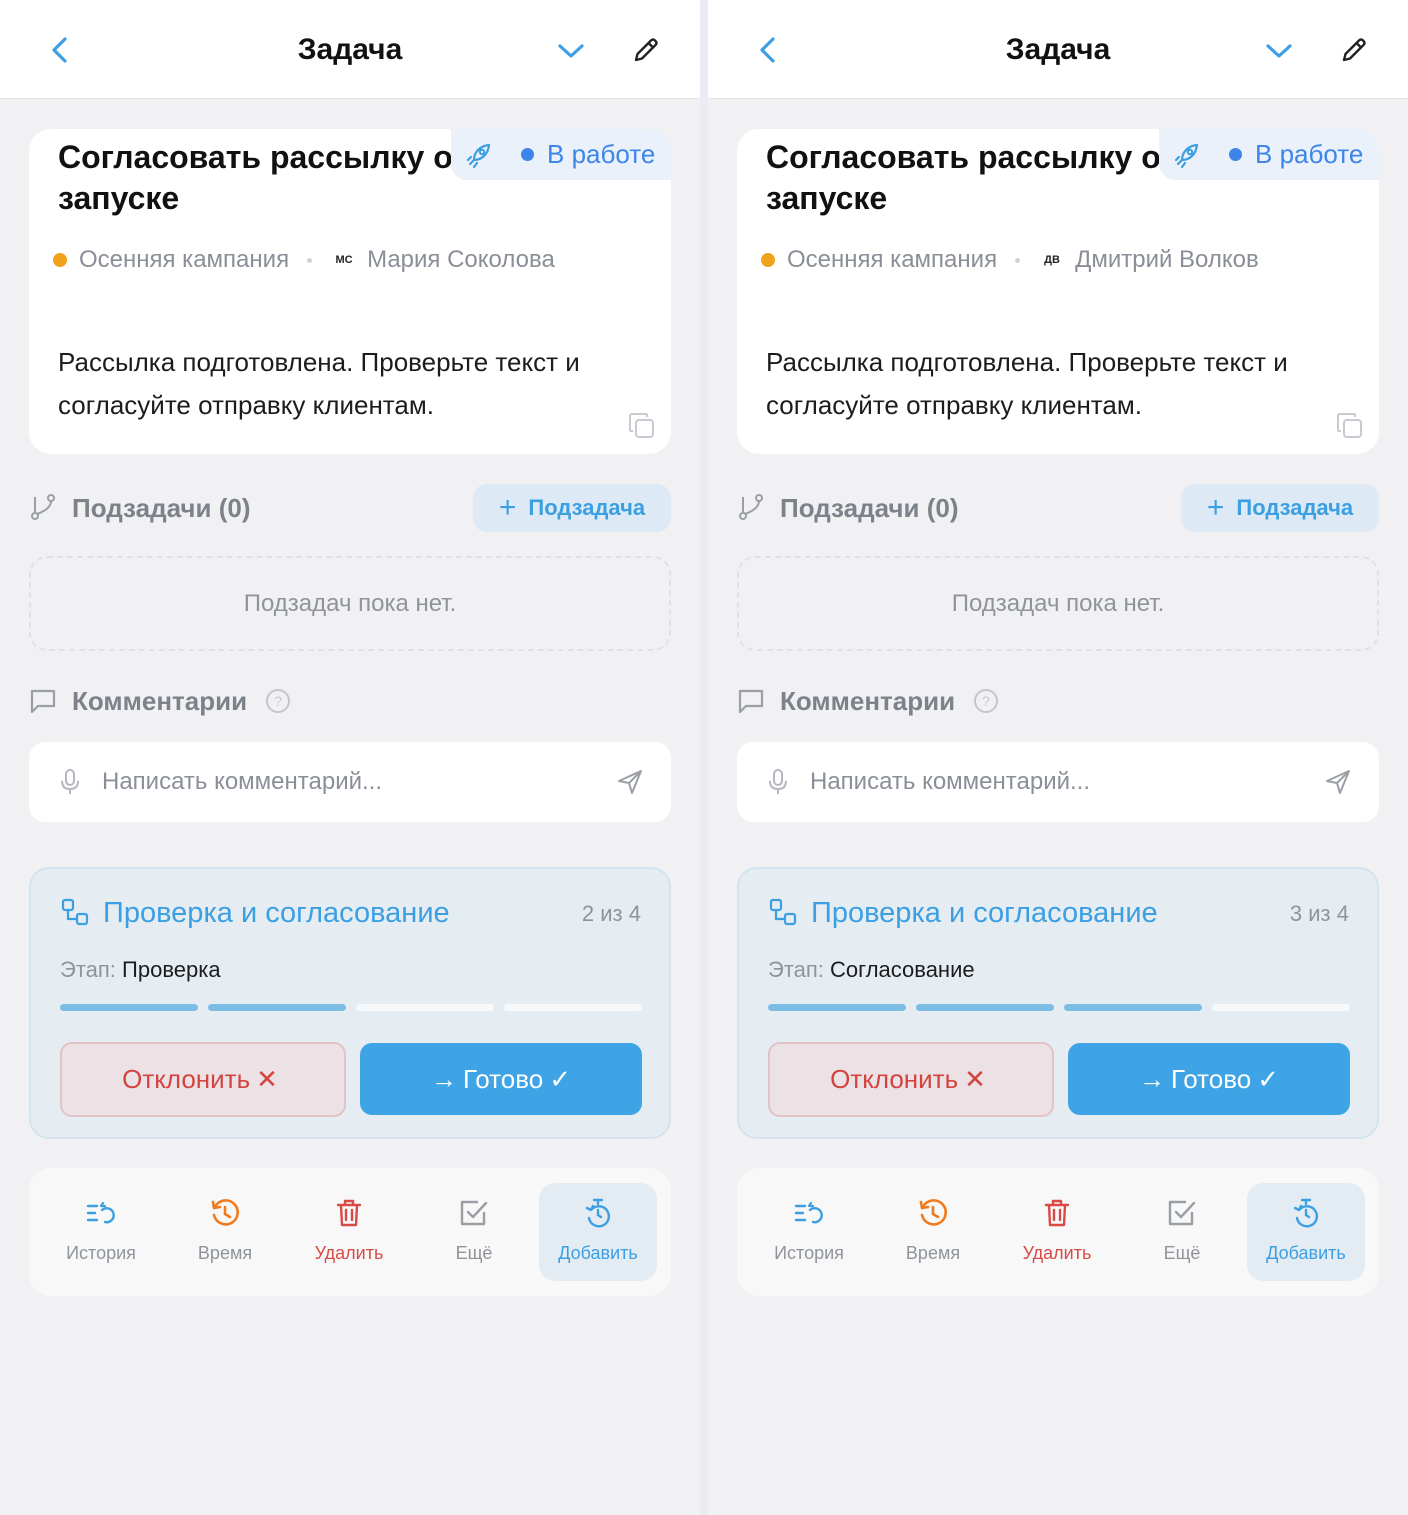 The height and width of the screenshot is (1515, 1408). Describe the element at coordinates (43, 701) in the screenshot. I see `comment-icon` at that location.